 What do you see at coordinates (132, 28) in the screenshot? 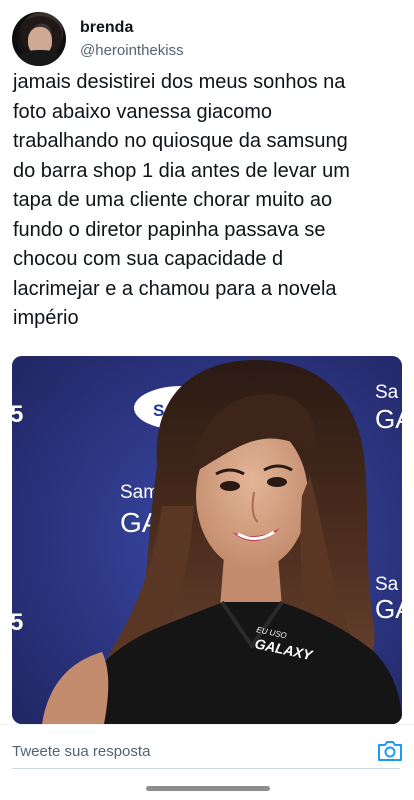
I see `author-display-name: brenda` at bounding box center [132, 28].